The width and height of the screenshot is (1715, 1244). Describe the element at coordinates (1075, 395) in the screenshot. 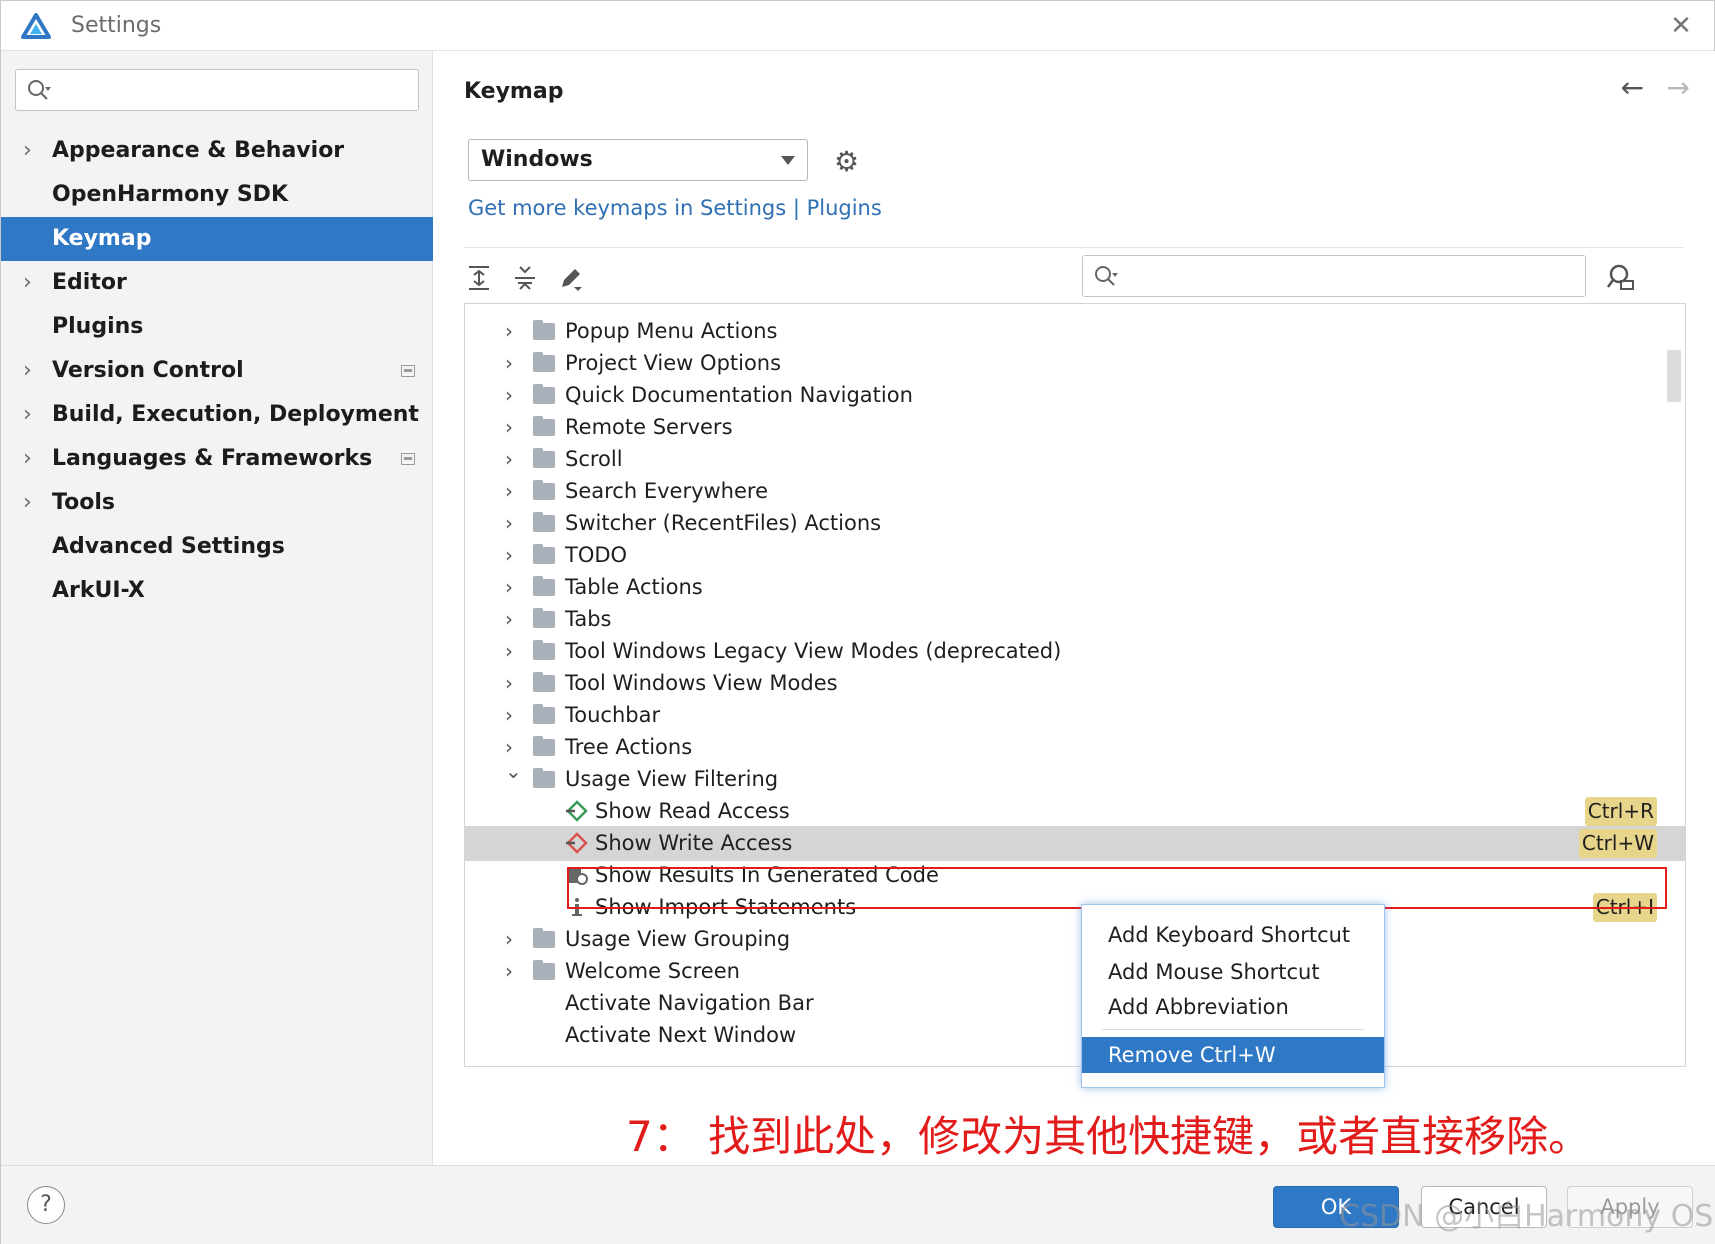

I see `tree-group-row: › Quick Documentation Navigation` at that location.